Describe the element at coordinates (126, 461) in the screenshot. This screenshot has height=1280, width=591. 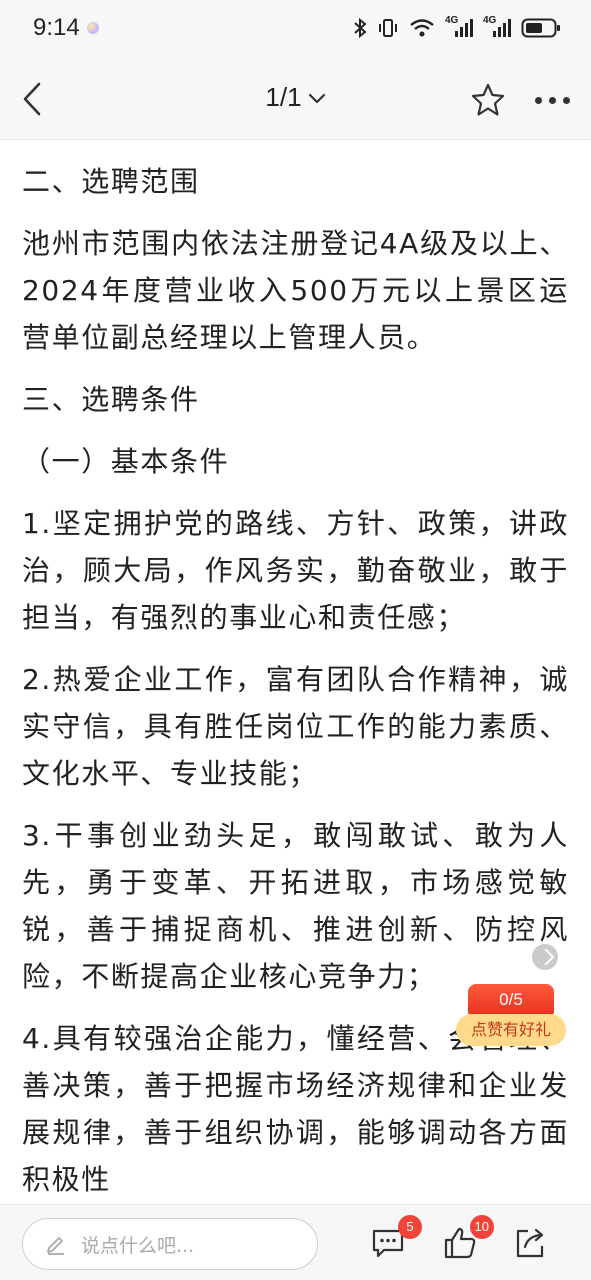
I see `article-subheading: （一）基本条件` at that location.